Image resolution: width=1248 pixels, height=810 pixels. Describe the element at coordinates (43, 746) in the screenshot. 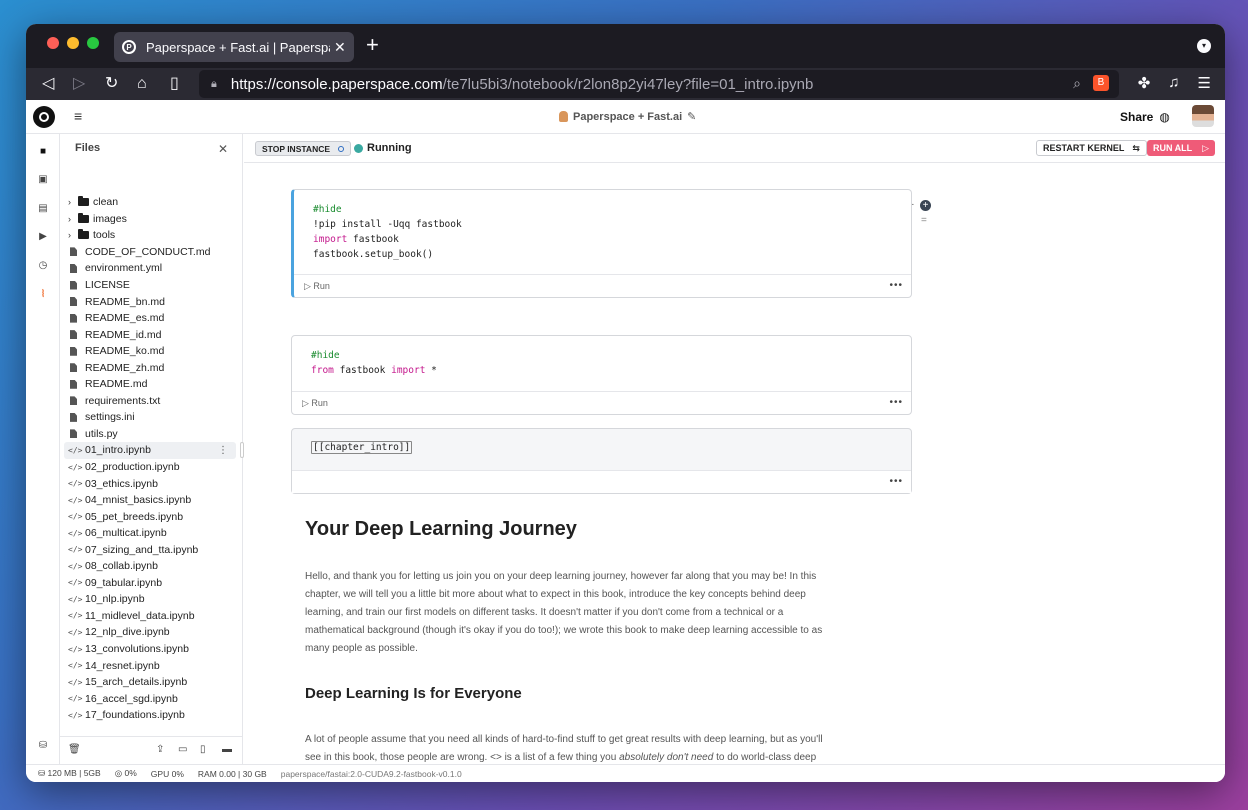

I see `database-icon: ⛁` at that location.